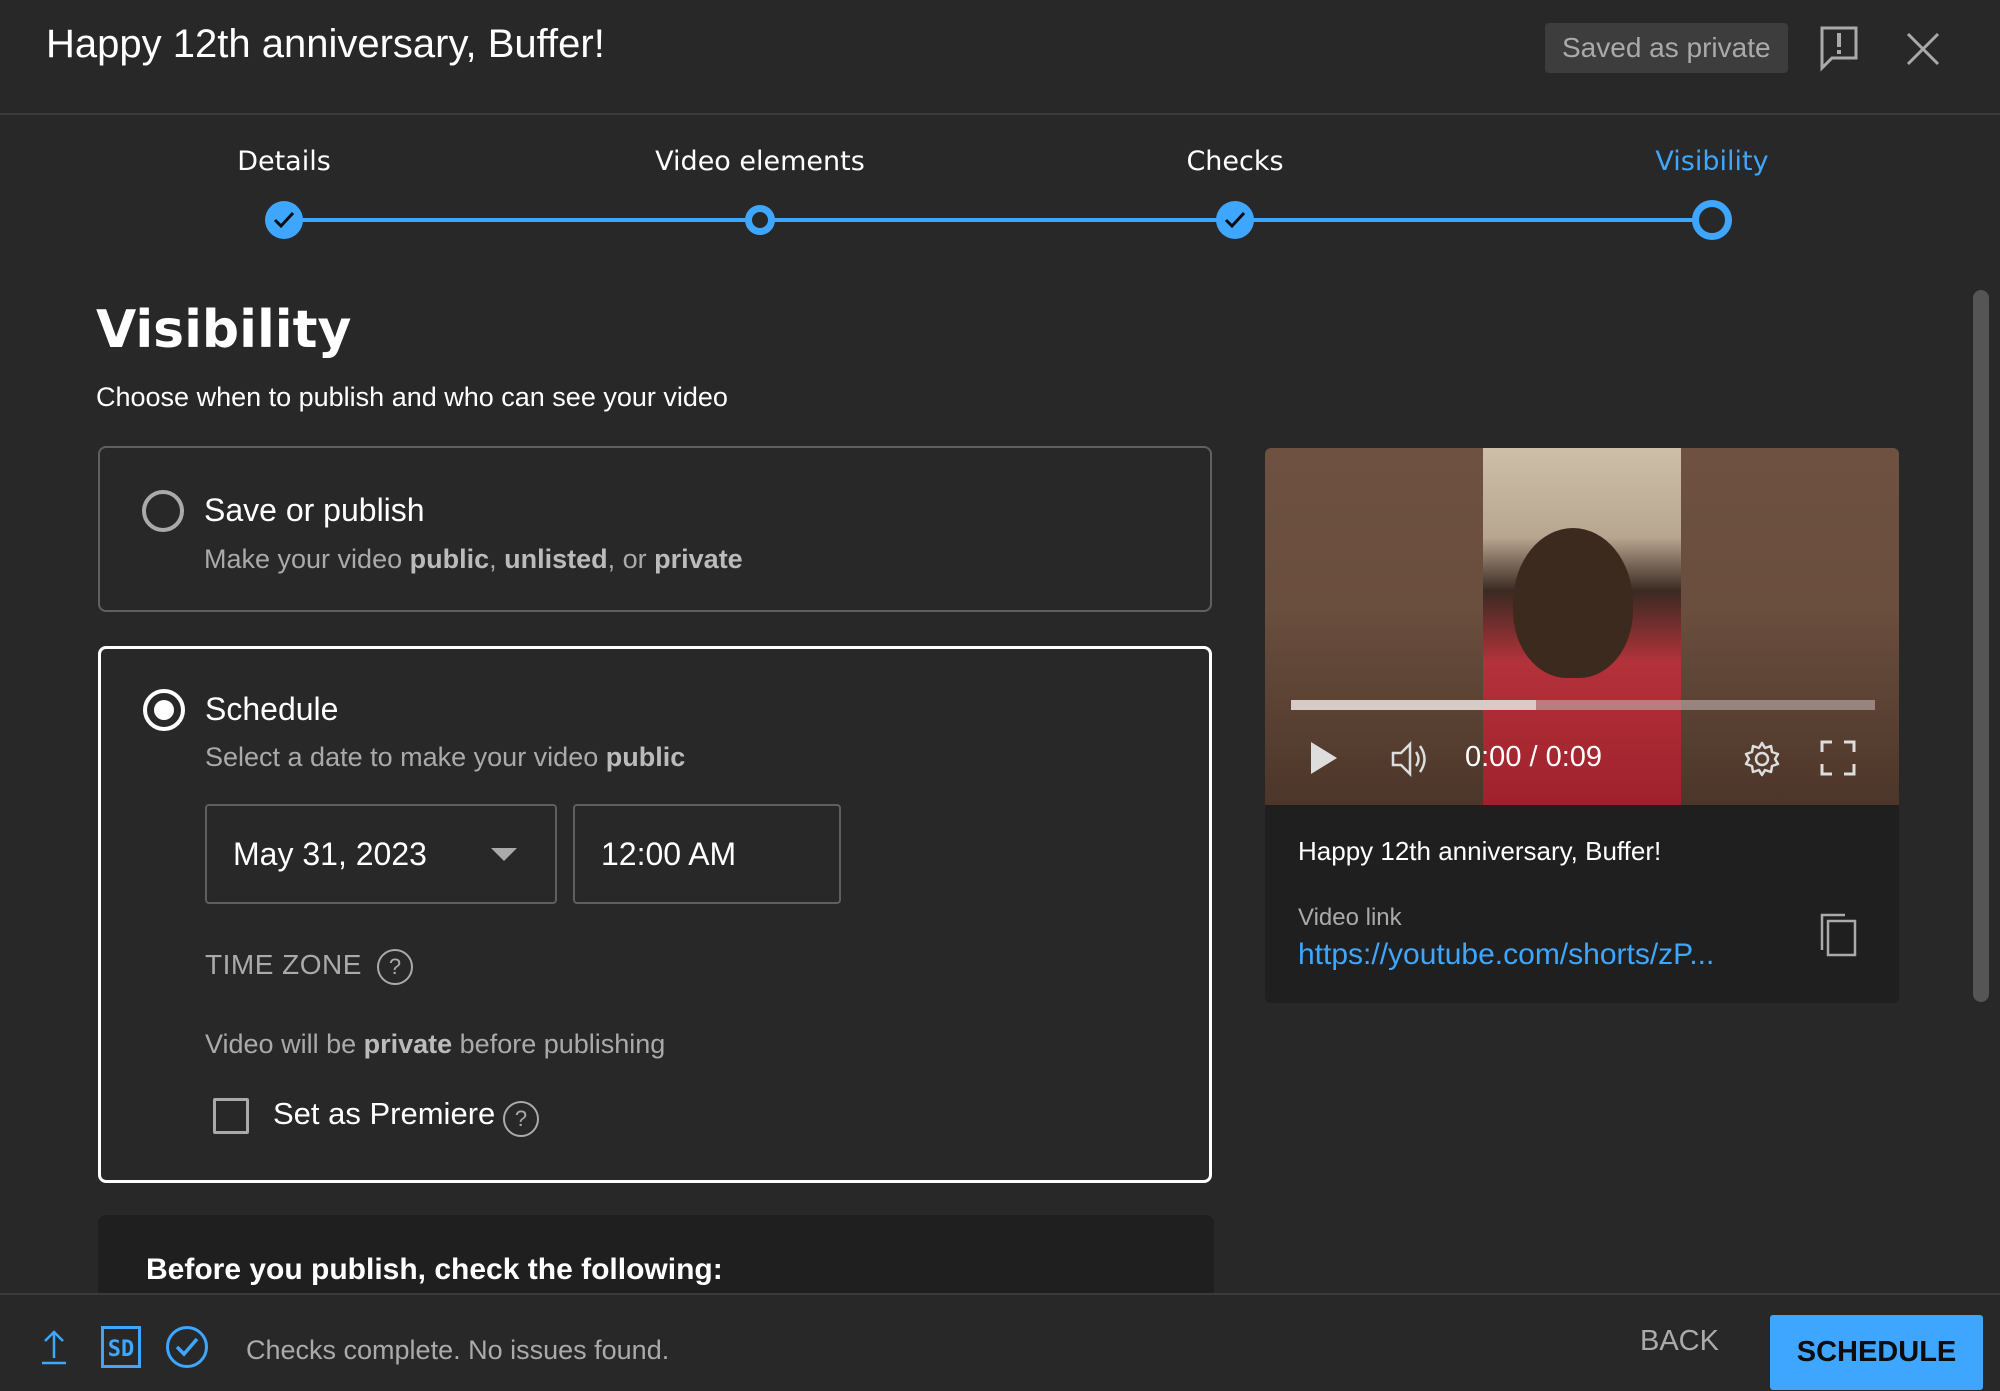 Image resolution: width=2000 pixels, height=1391 pixels. Describe the element at coordinates (1411, 761) in the screenshot. I see `volume-icon` at that location.